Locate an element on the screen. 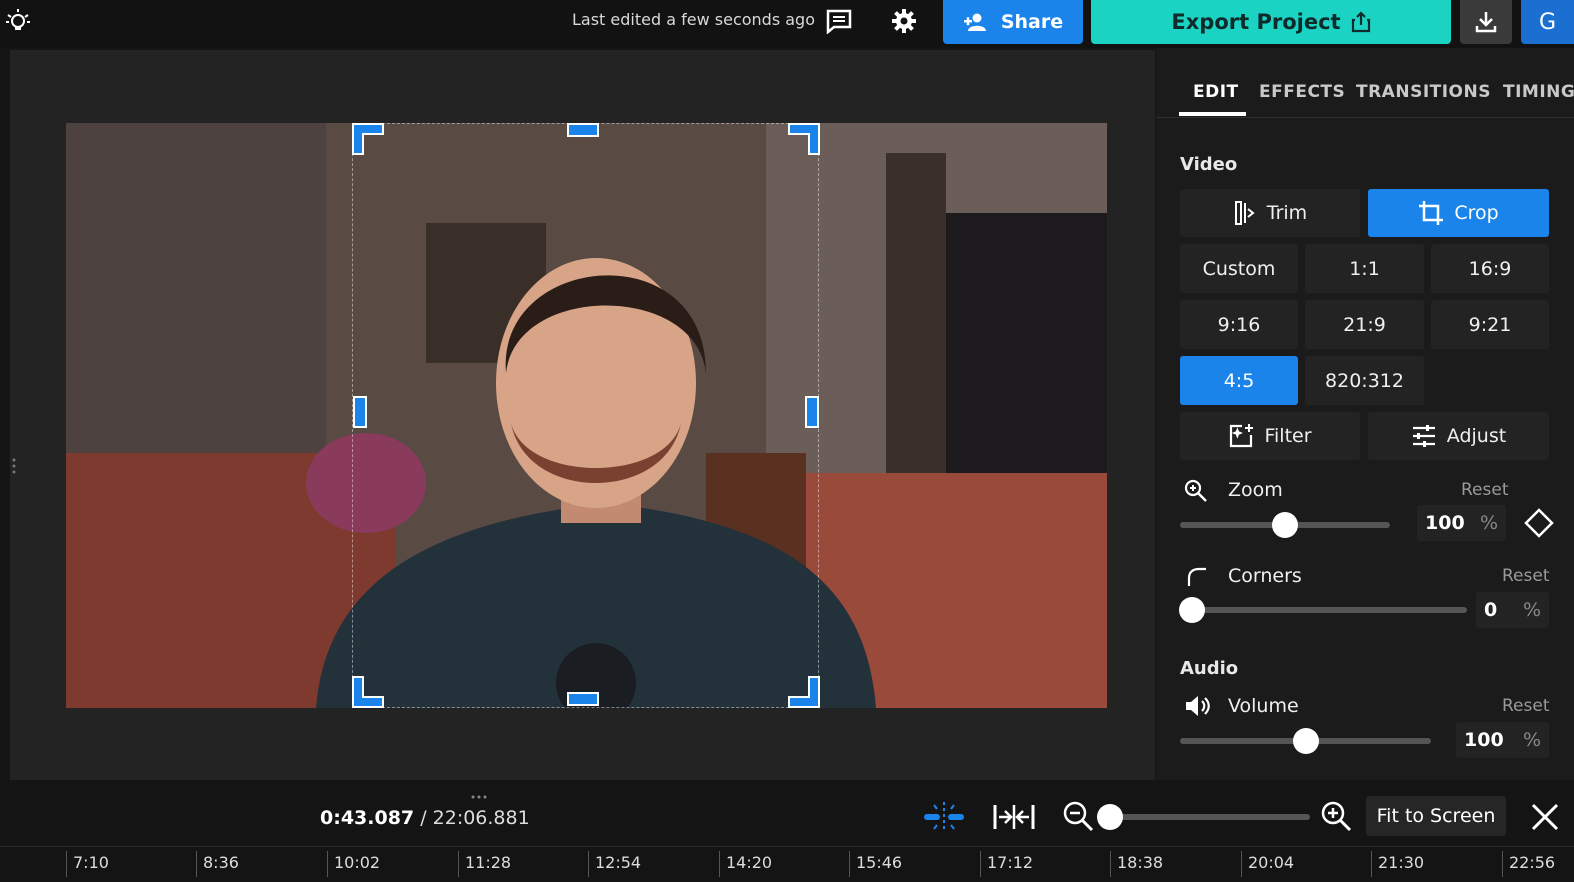  tab-edit: EDIT is located at coordinates (1216, 92).